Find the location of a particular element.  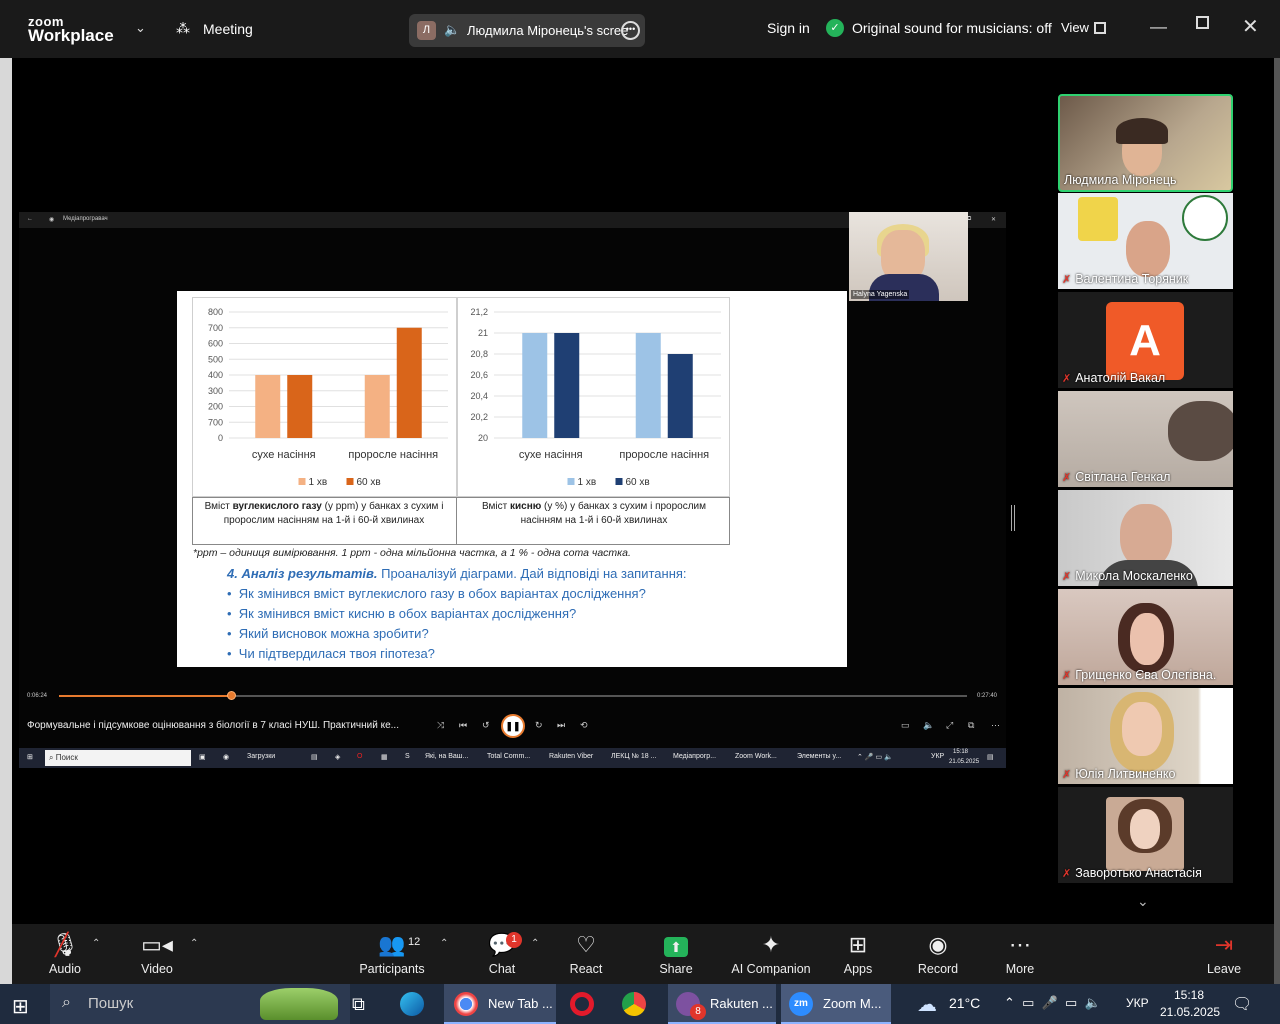

seek-handle is located at coordinates (231, 695).